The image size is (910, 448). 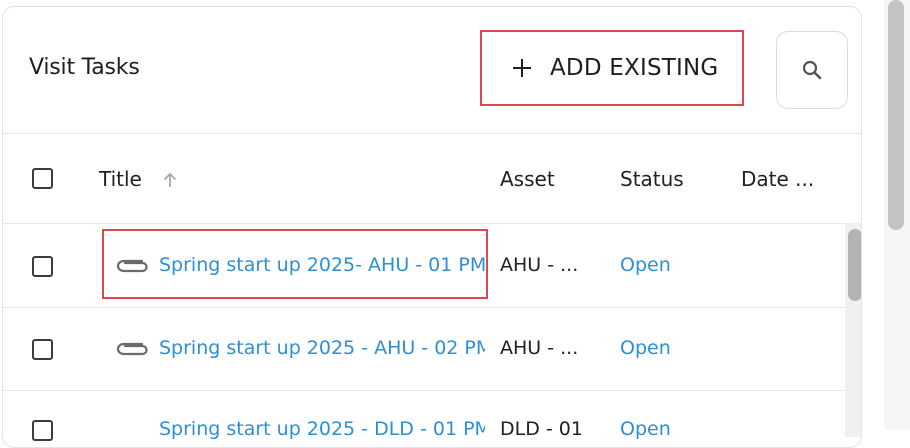 I want to click on paperclip-icon, so click(x=132, y=349).